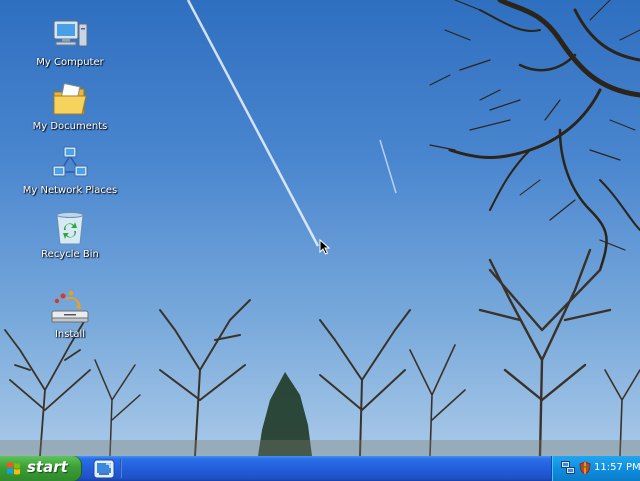 This screenshot has height=481, width=640. What do you see at coordinates (320, 448) in the screenshot?
I see `ground-band` at bounding box center [320, 448].